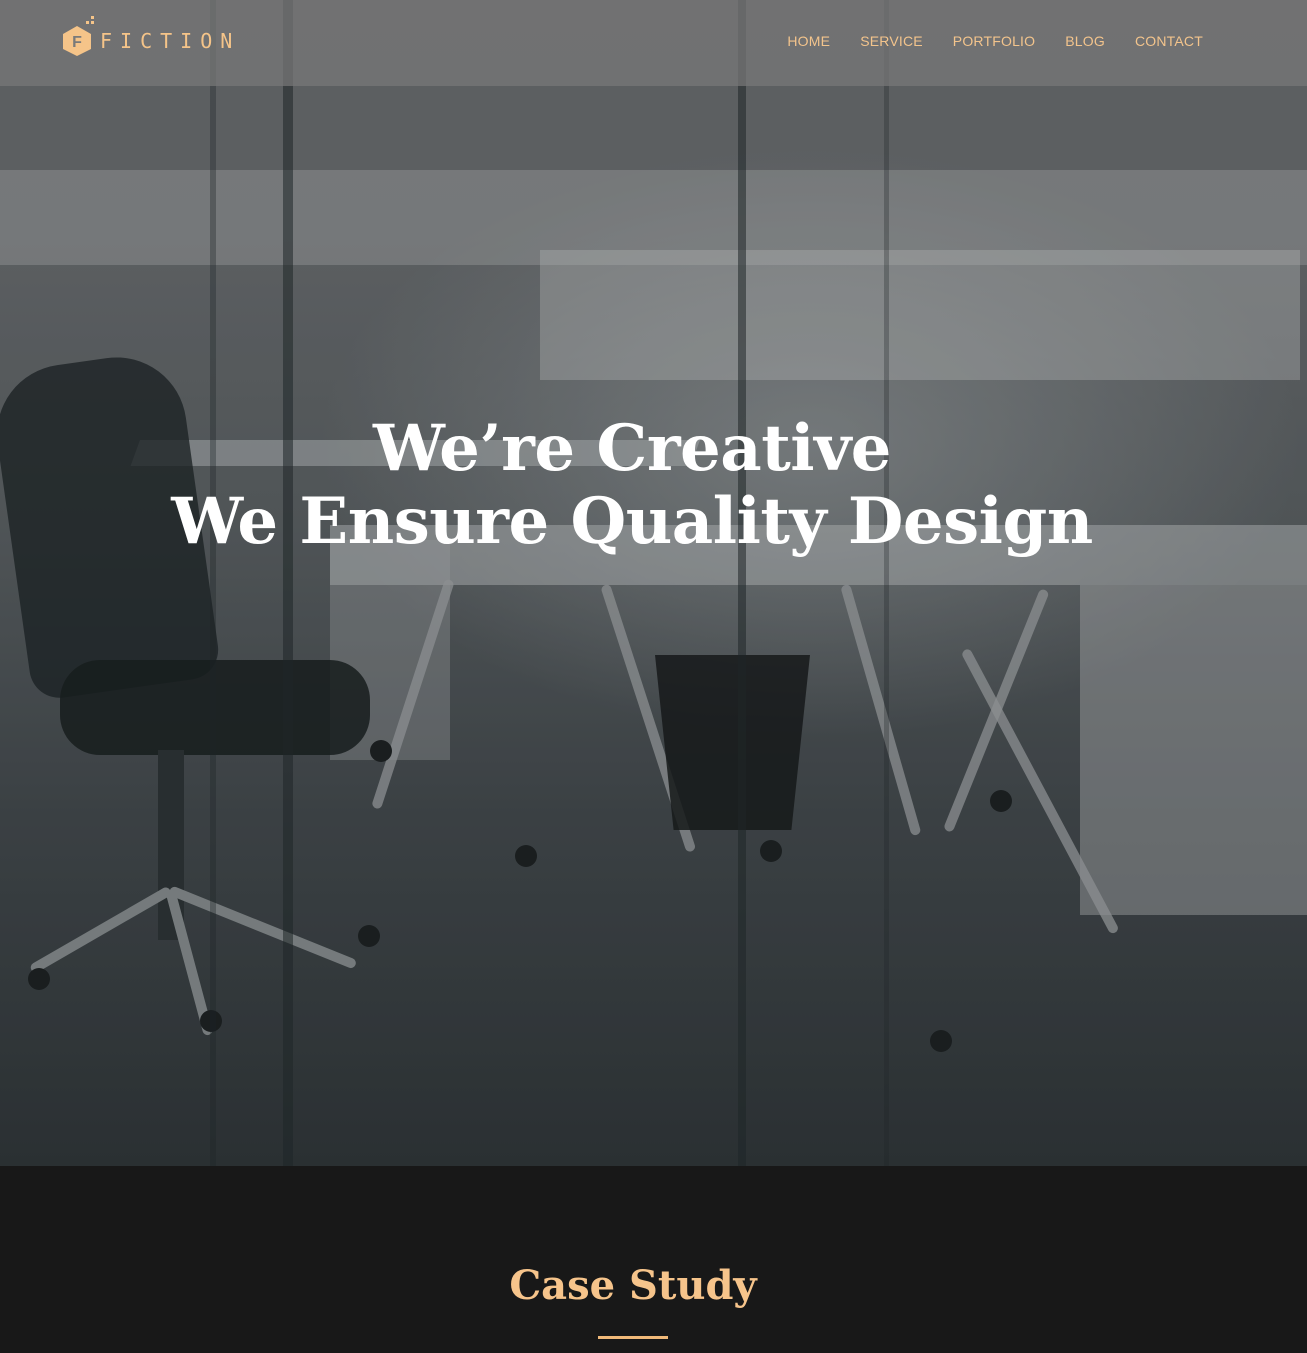 The width and height of the screenshot is (1307, 1353). Describe the element at coordinates (1169, 41) in the screenshot. I see `nav-contact: CONTACT` at that location.